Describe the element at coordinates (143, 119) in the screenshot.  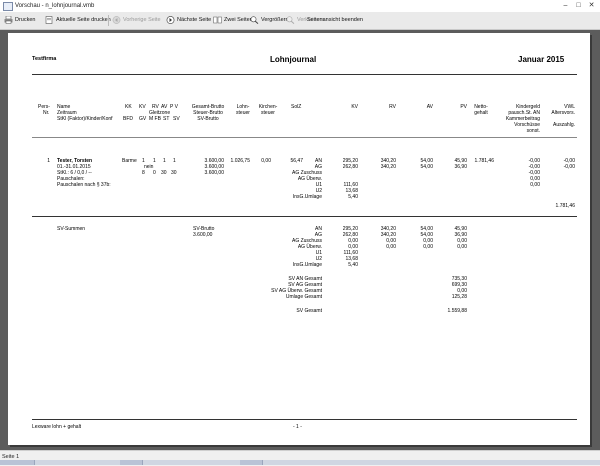
I see `col-gv: GV` at that location.